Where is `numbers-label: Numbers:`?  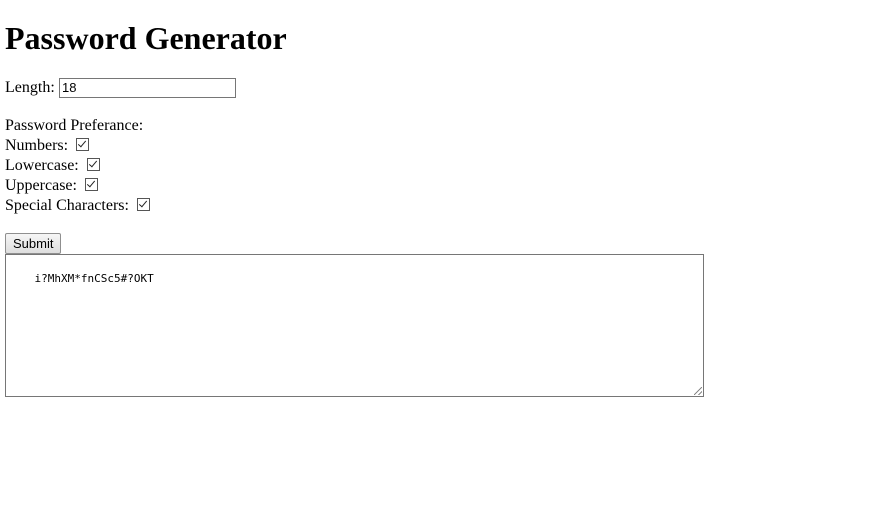
numbers-label: Numbers: is located at coordinates (37, 145).